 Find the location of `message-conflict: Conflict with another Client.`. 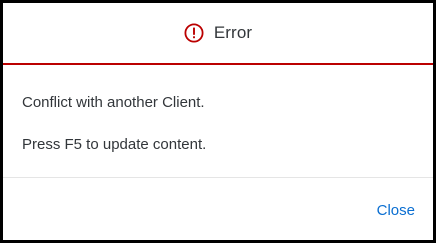

message-conflict: Conflict with another Client. is located at coordinates (113, 102).